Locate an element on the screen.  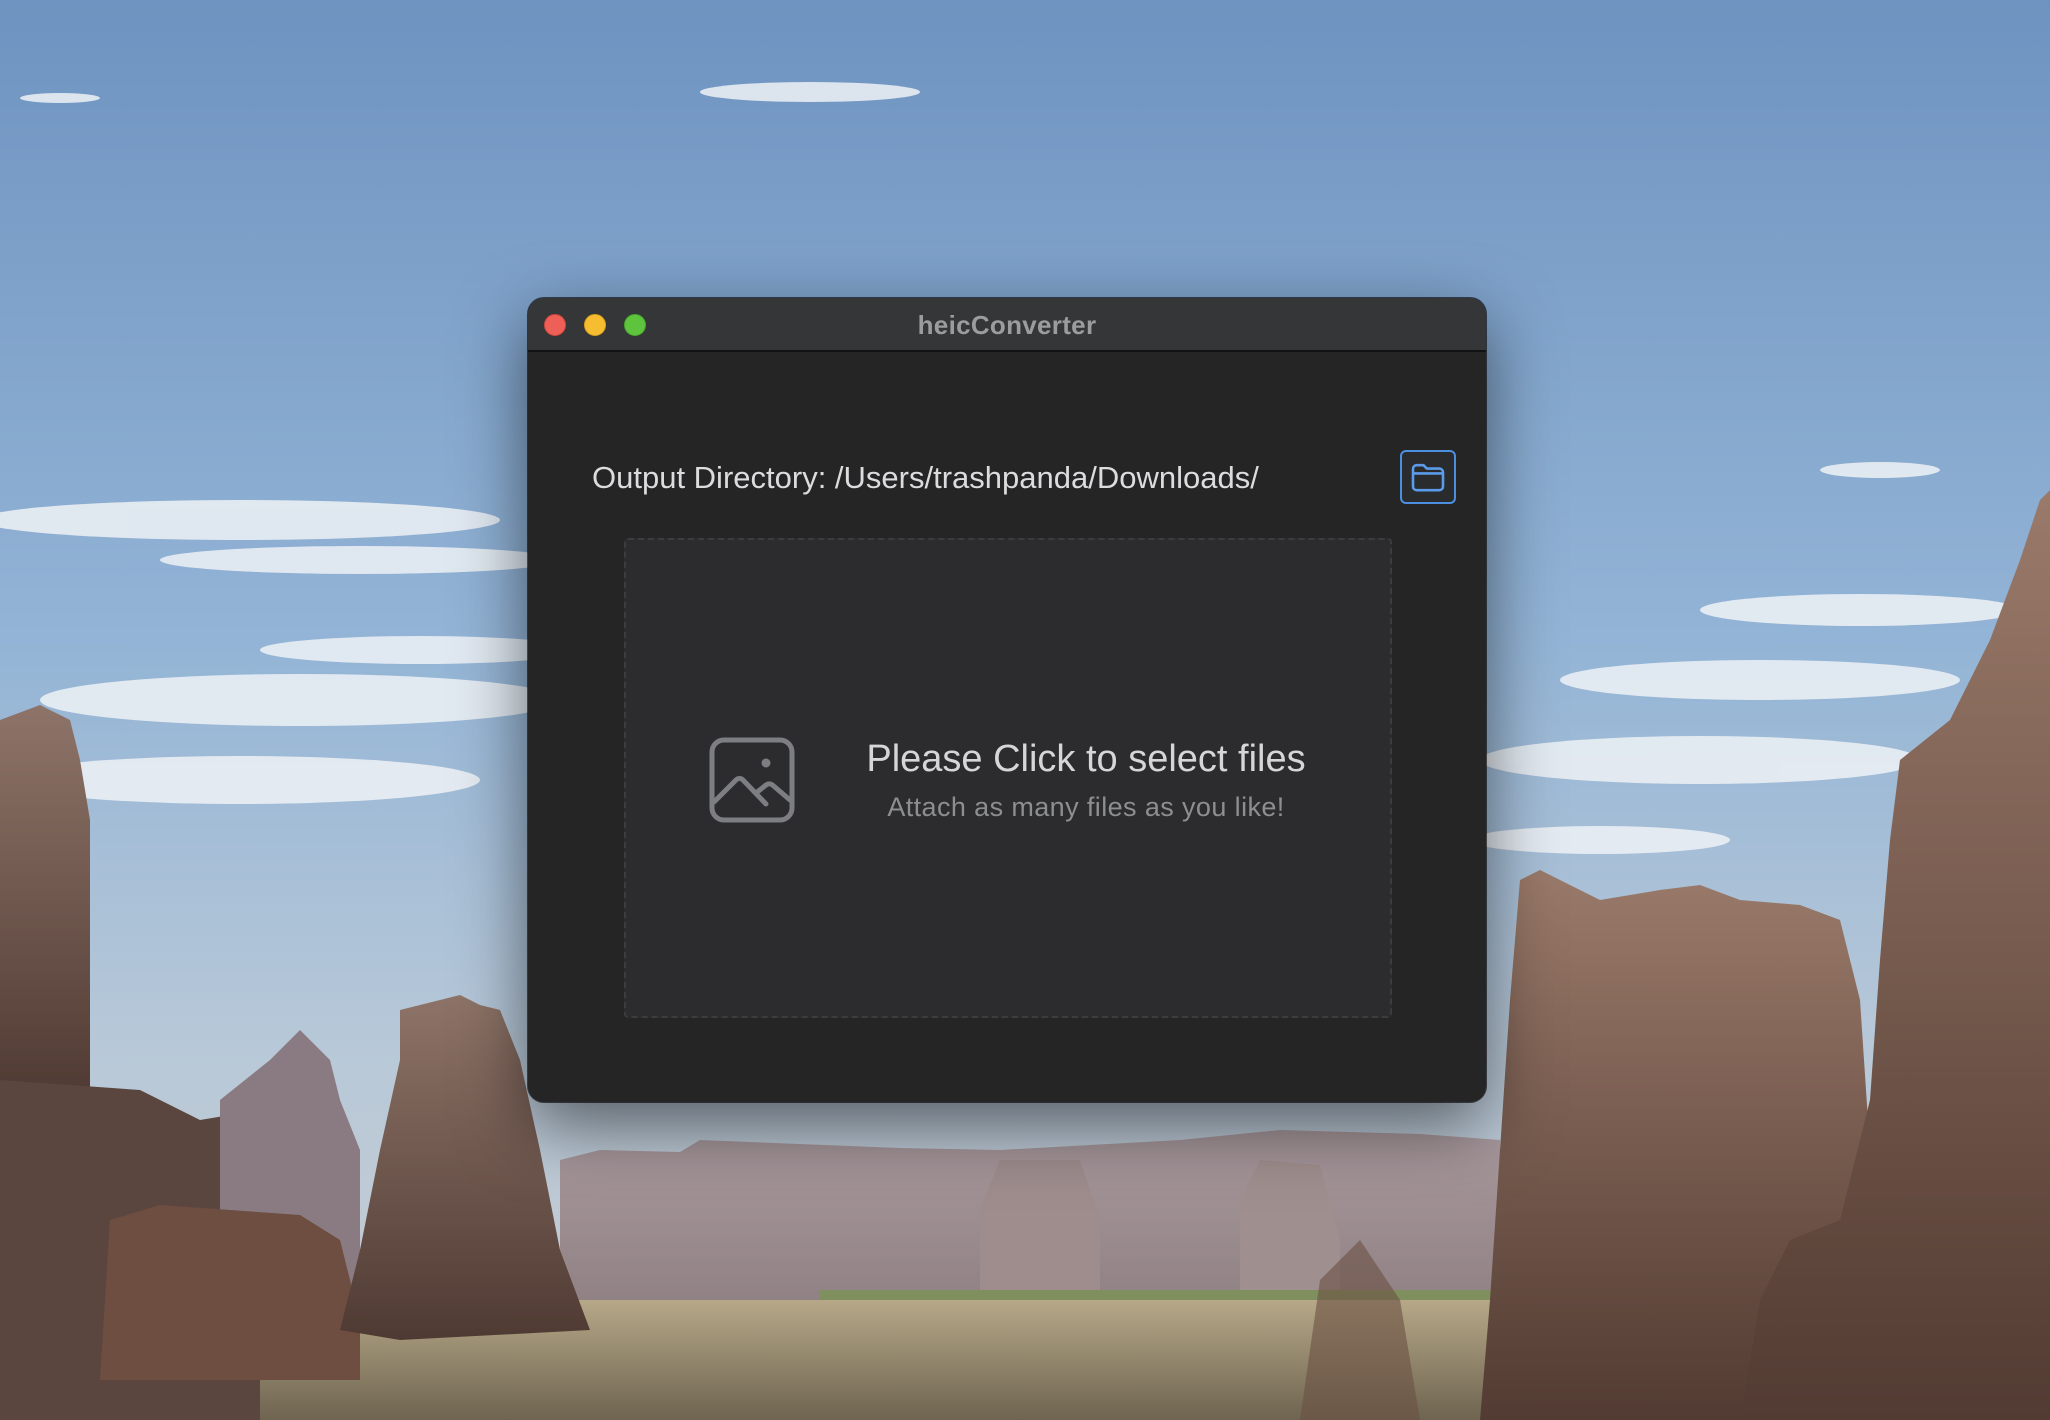
folder-icon is located at coordinates (1428, 477).